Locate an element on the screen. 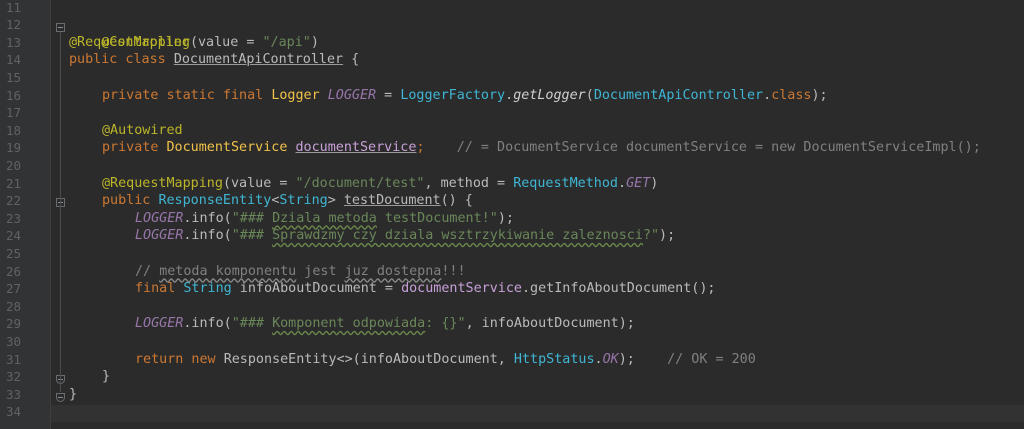 This screenshot has height=429, width=1024. token: value is located at coordinates (218, 42).